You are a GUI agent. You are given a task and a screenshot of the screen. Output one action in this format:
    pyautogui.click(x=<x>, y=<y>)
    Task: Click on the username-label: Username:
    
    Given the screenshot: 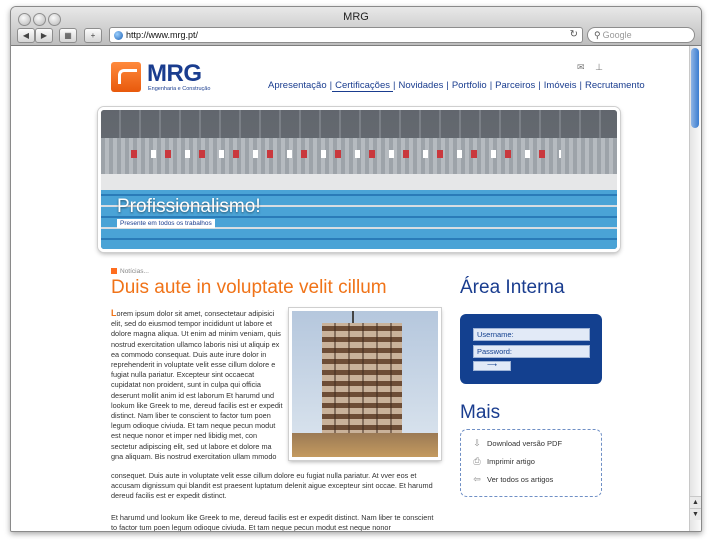 What is the action you would take?
    pyautogui.click(x=495, y=334)
    